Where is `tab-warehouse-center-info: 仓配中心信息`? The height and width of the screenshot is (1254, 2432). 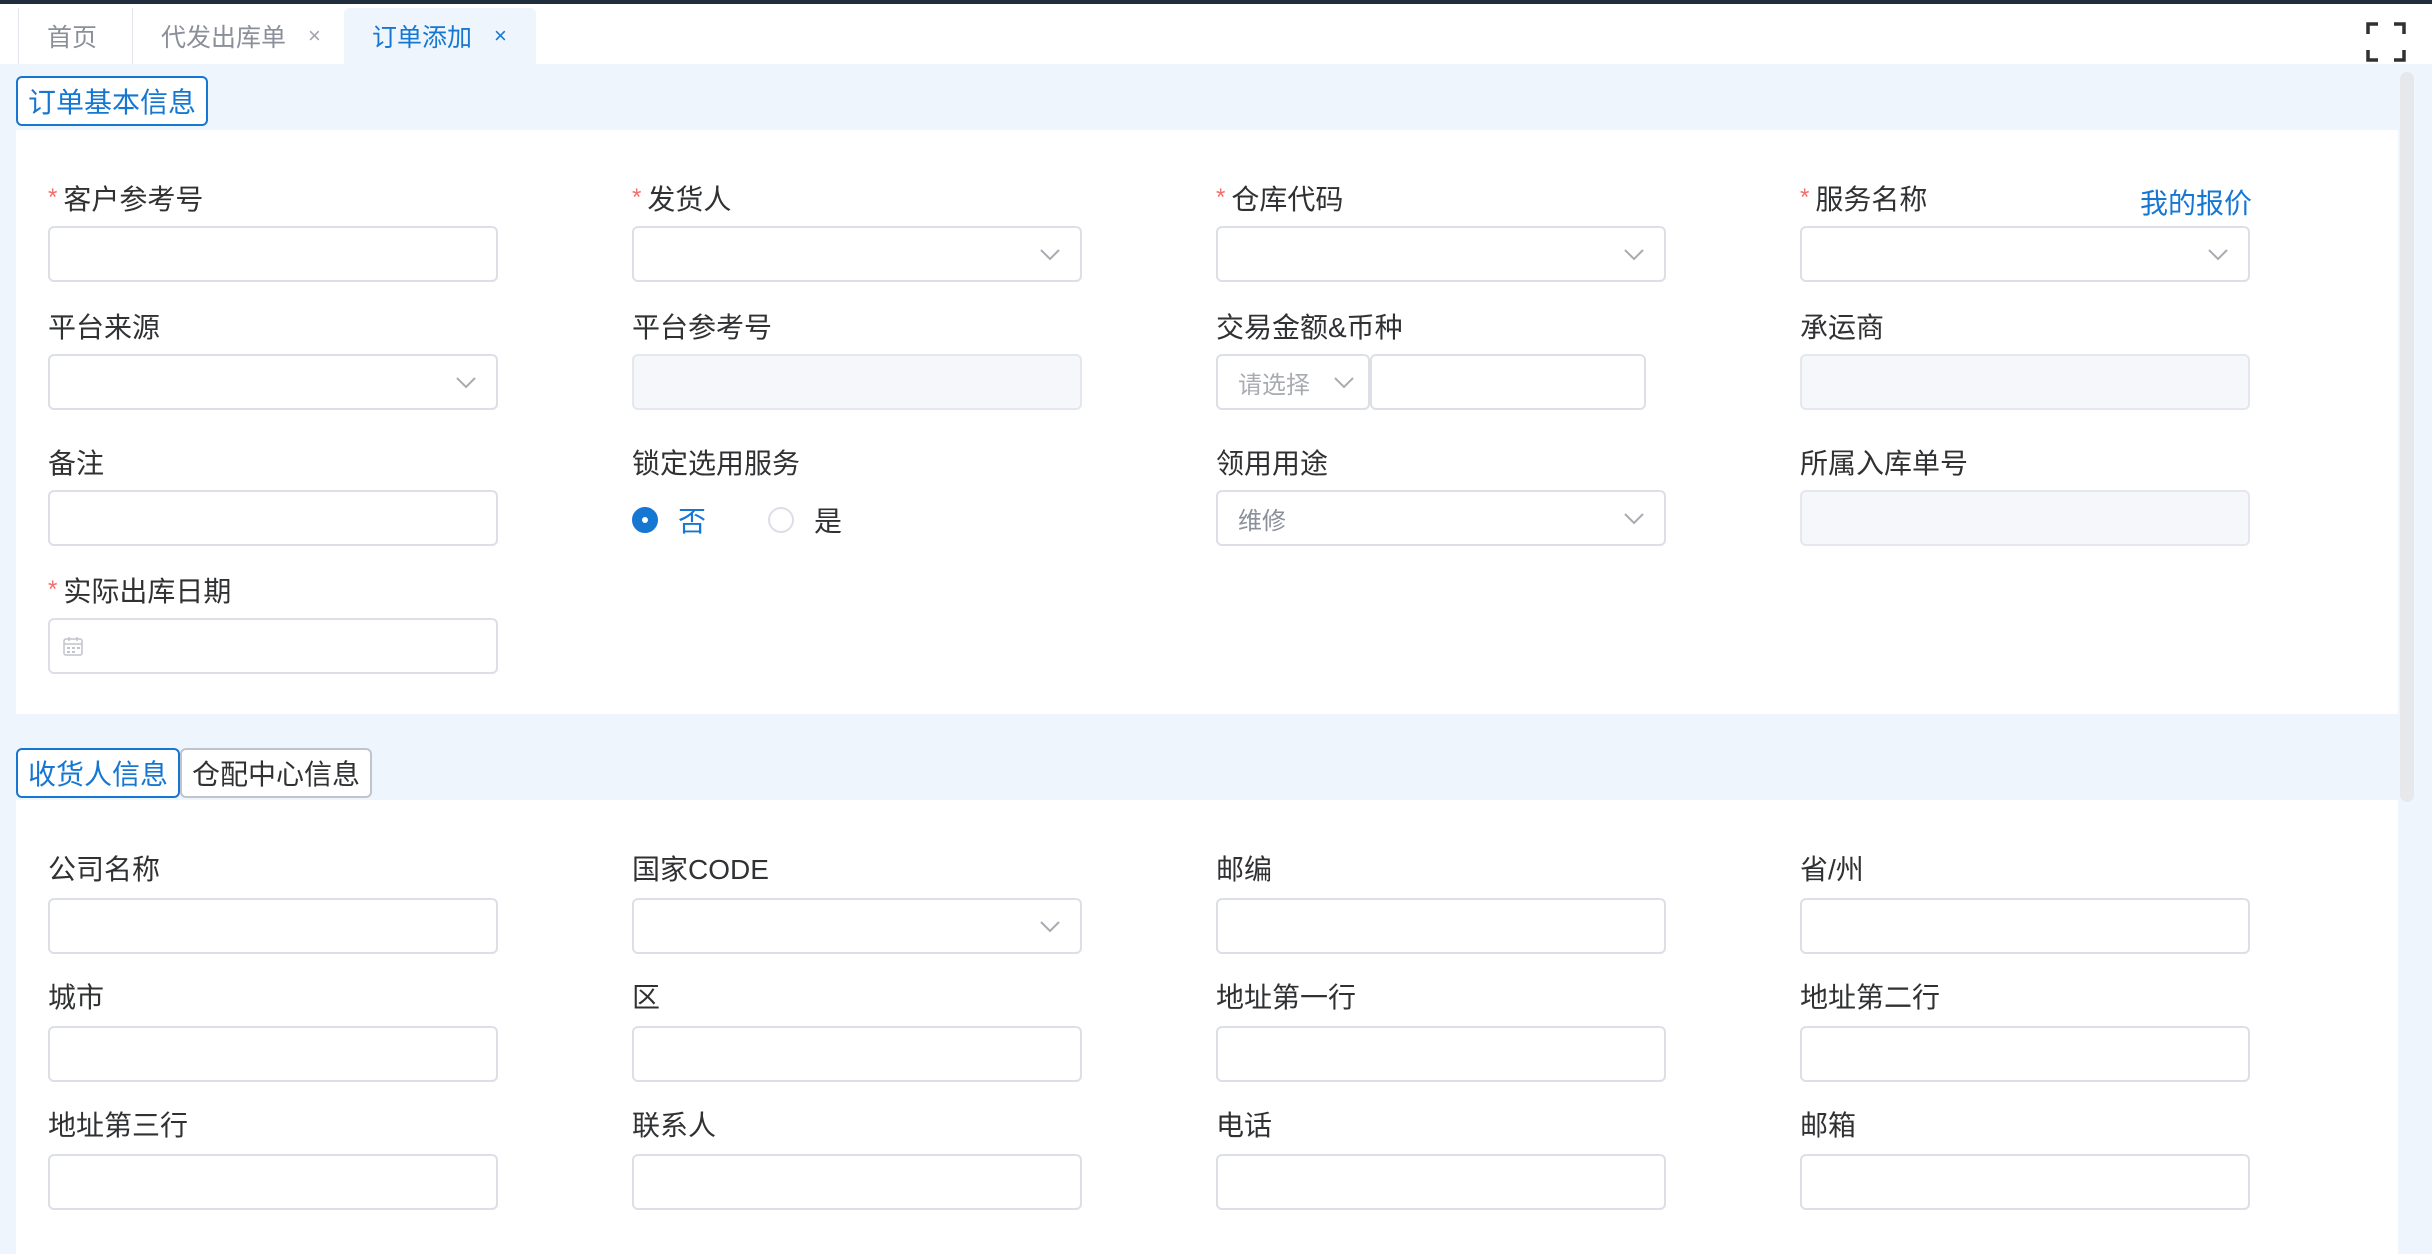
tab-warehouse-center-info: 仓配中心信息 is located at coordinates (276, 773).